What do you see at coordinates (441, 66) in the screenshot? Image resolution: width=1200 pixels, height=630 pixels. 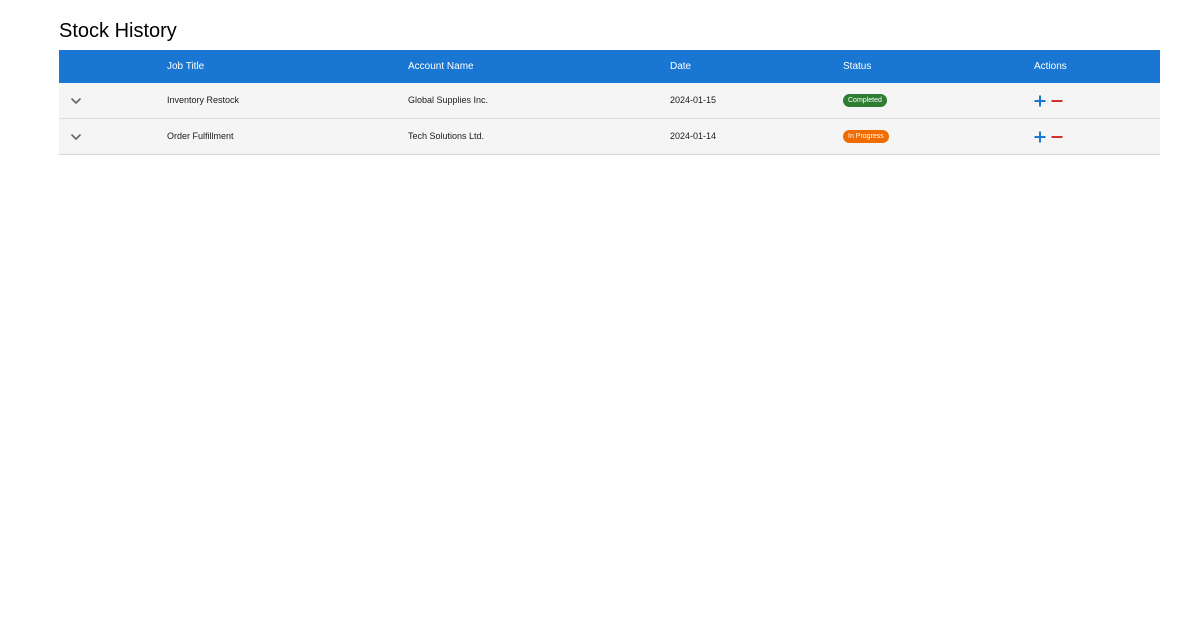 I see `header-account-name: Account Name` at bounding box center [441, 66].